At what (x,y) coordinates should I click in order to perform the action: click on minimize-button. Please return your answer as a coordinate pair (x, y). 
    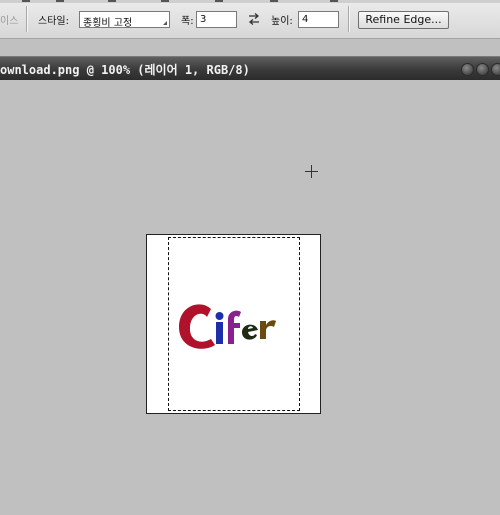
    Looking at the image, I should click on (467, 69).